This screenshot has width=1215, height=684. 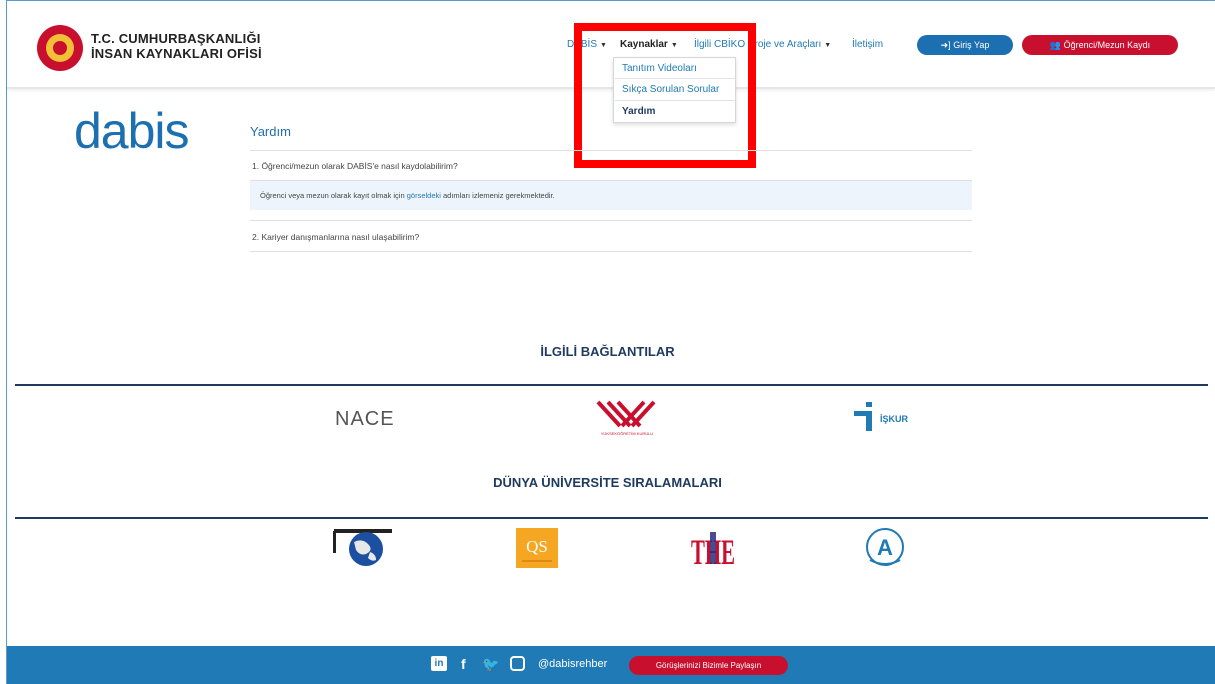 I want to click on dropdown-item-yardim: Yardım, so click(x=638, y=111).